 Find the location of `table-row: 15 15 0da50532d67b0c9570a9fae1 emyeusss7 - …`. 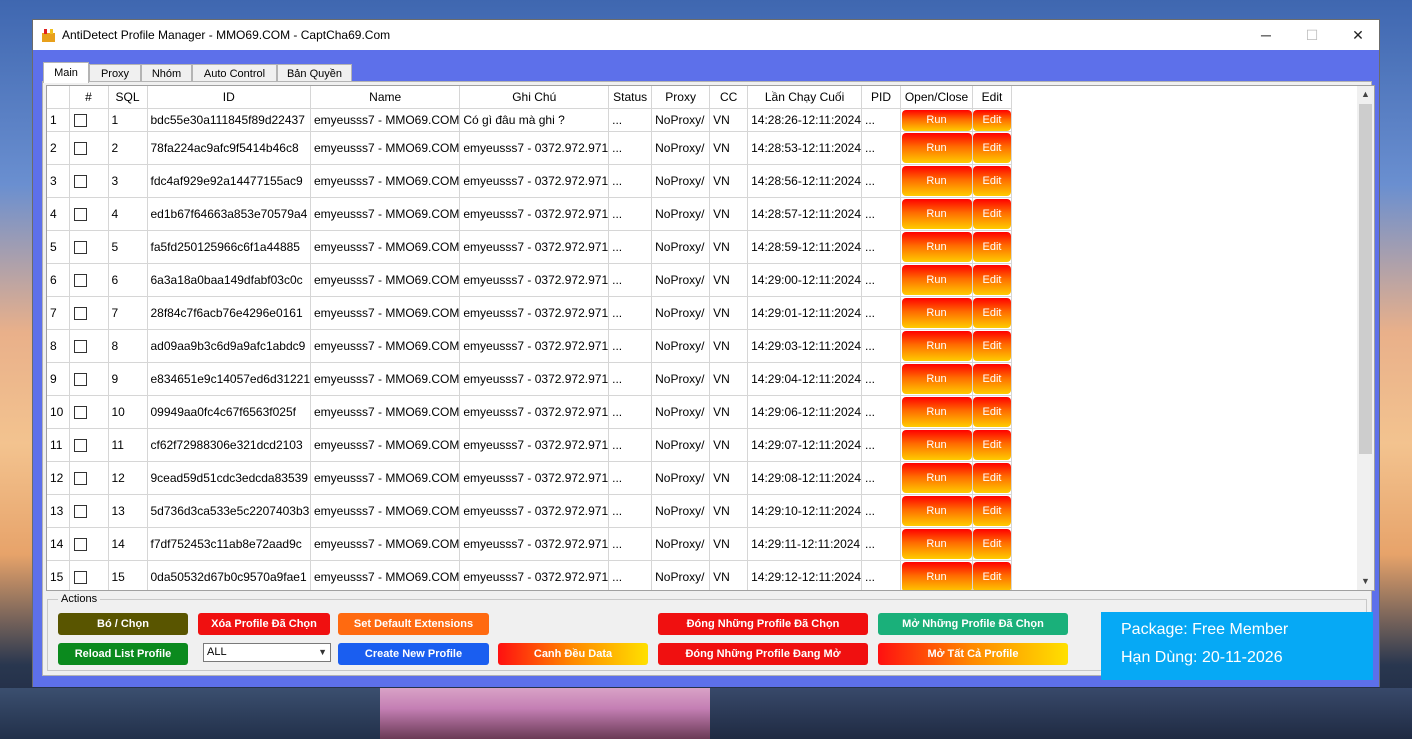

table-row: 15 15 0da50532d67b0c9570a9fae1 emyeusss7 - … is located at coordinates (529, 575).